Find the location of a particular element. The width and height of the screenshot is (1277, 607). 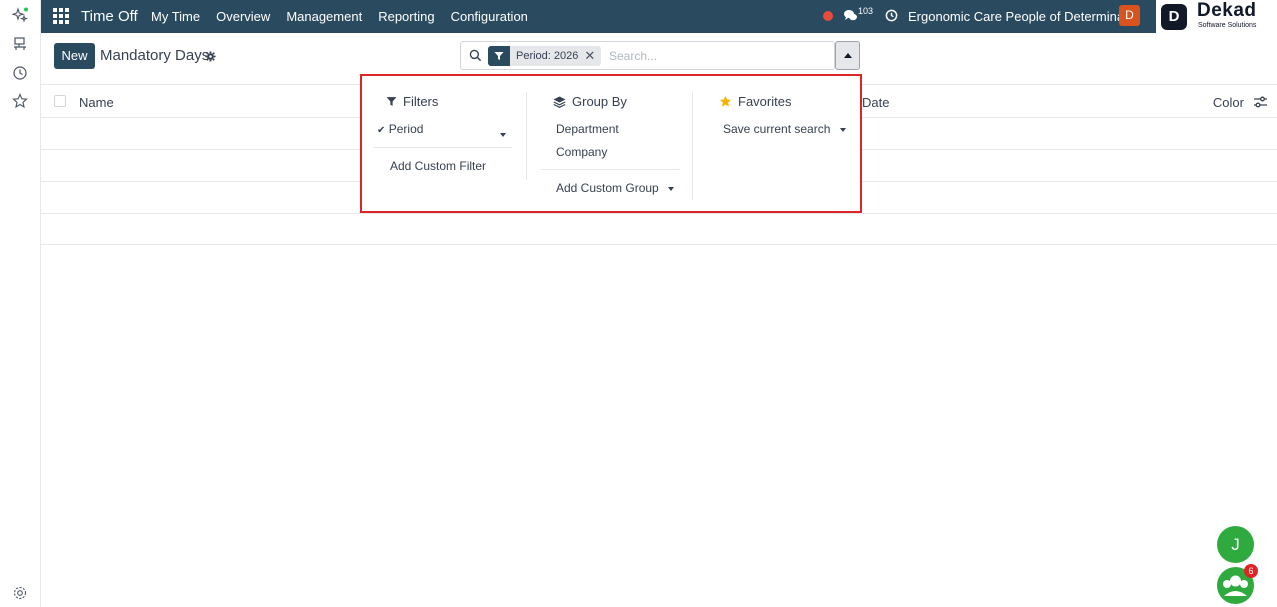

select-all-checkbox is located at coordinates (60, 101).